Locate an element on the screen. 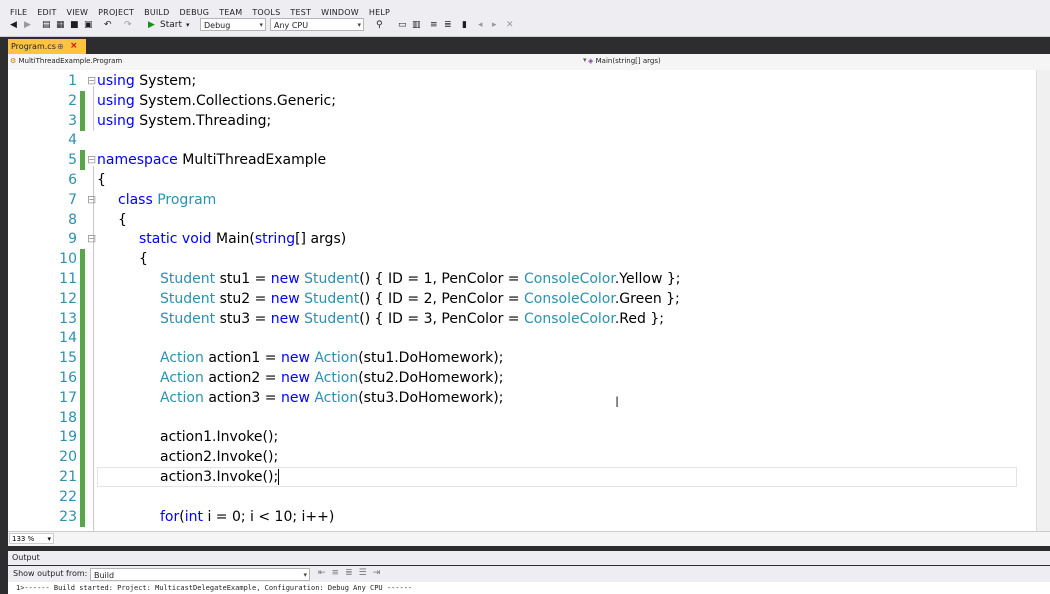 The width and height of the screenshot is (1050, 594). code-line: 10 { is located at coordinates (523, 259).